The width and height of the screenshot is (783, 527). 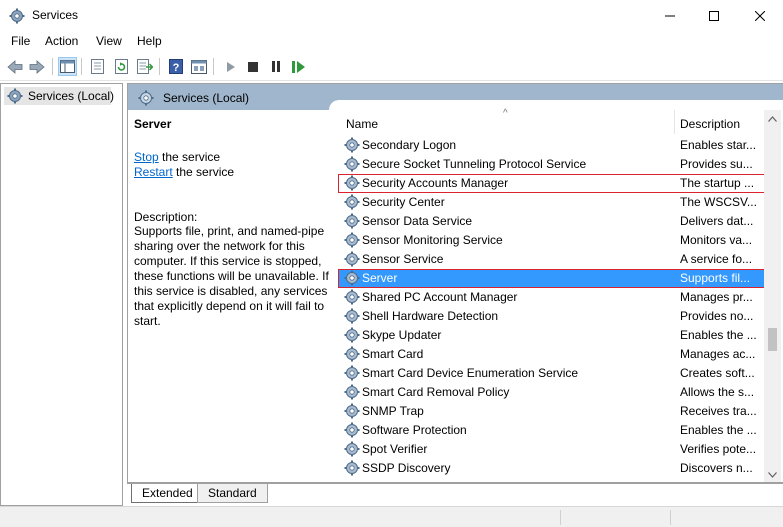 I want to click on menu-help: Help, so click(x=149, y=41).